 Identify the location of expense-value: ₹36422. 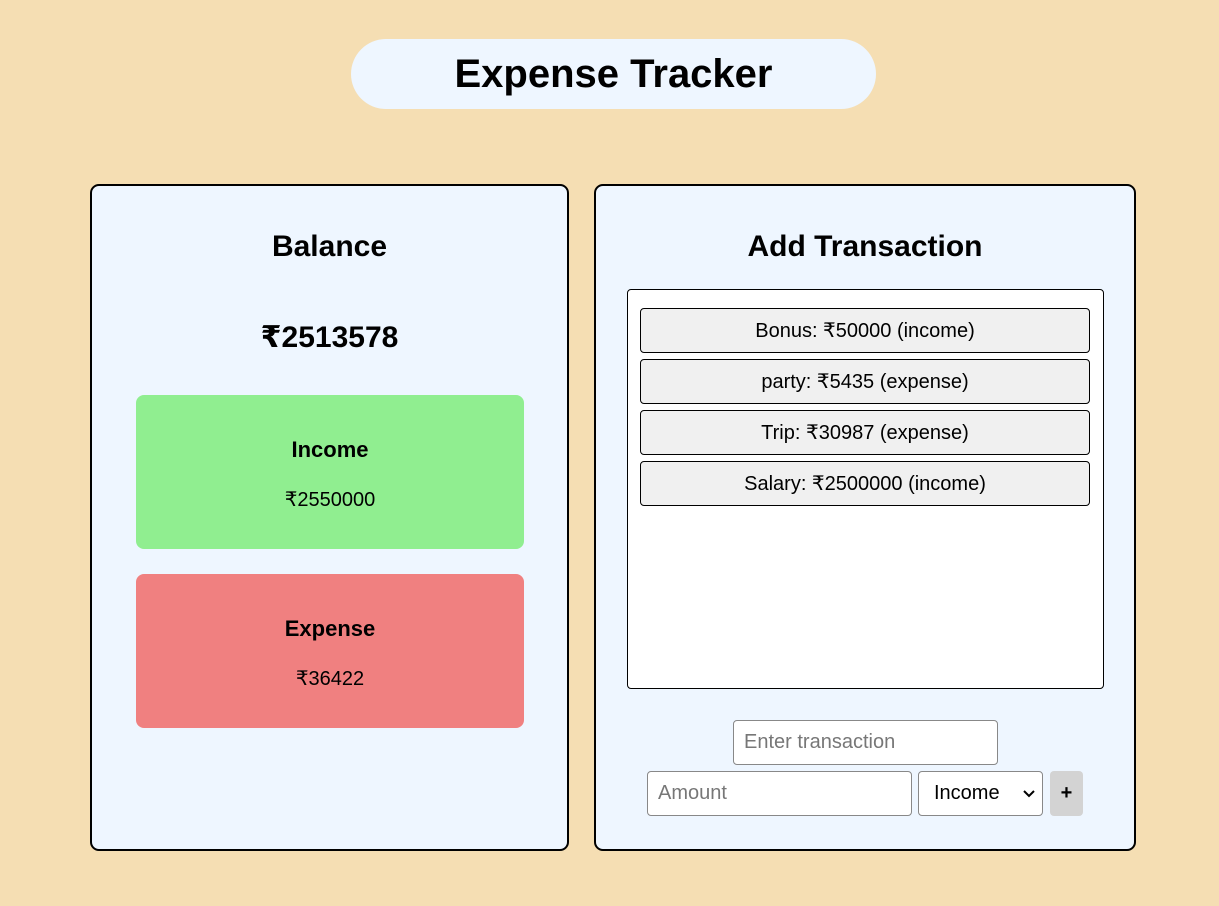
(330, 679).